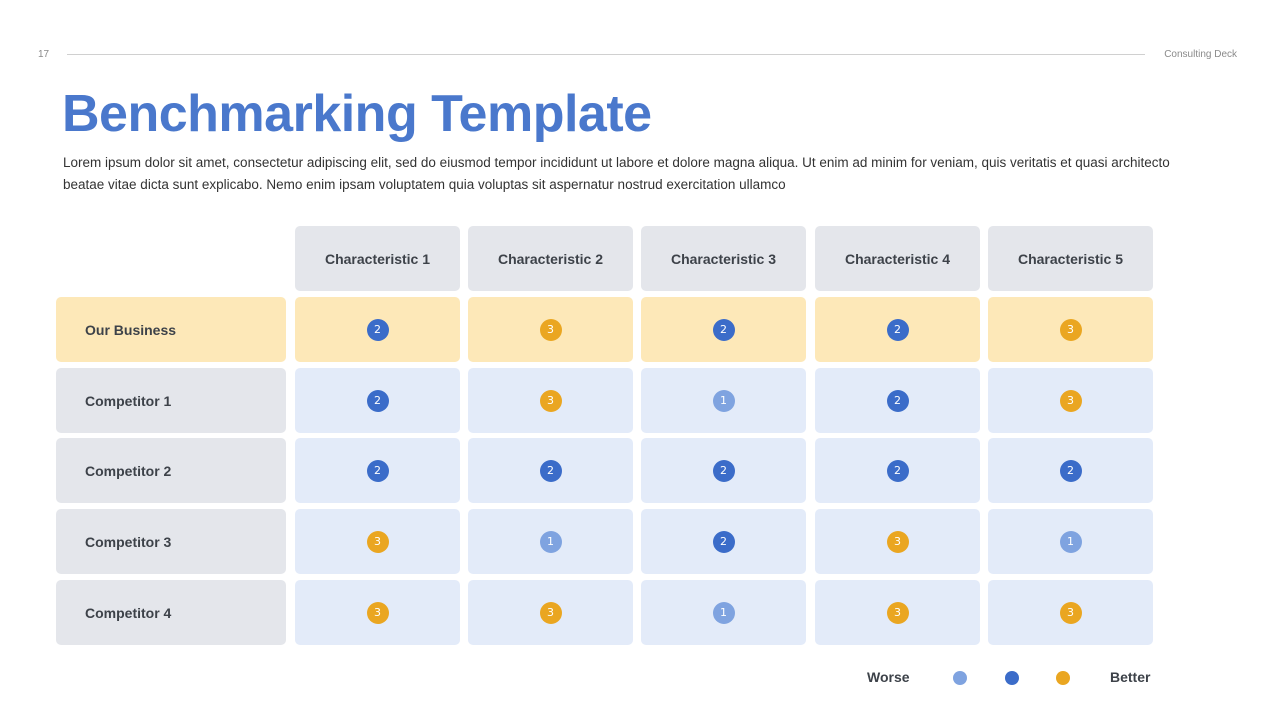  Describe the element at coordinates (171, 329) in the screenshot. I see `row-label: Our Business` at that location.